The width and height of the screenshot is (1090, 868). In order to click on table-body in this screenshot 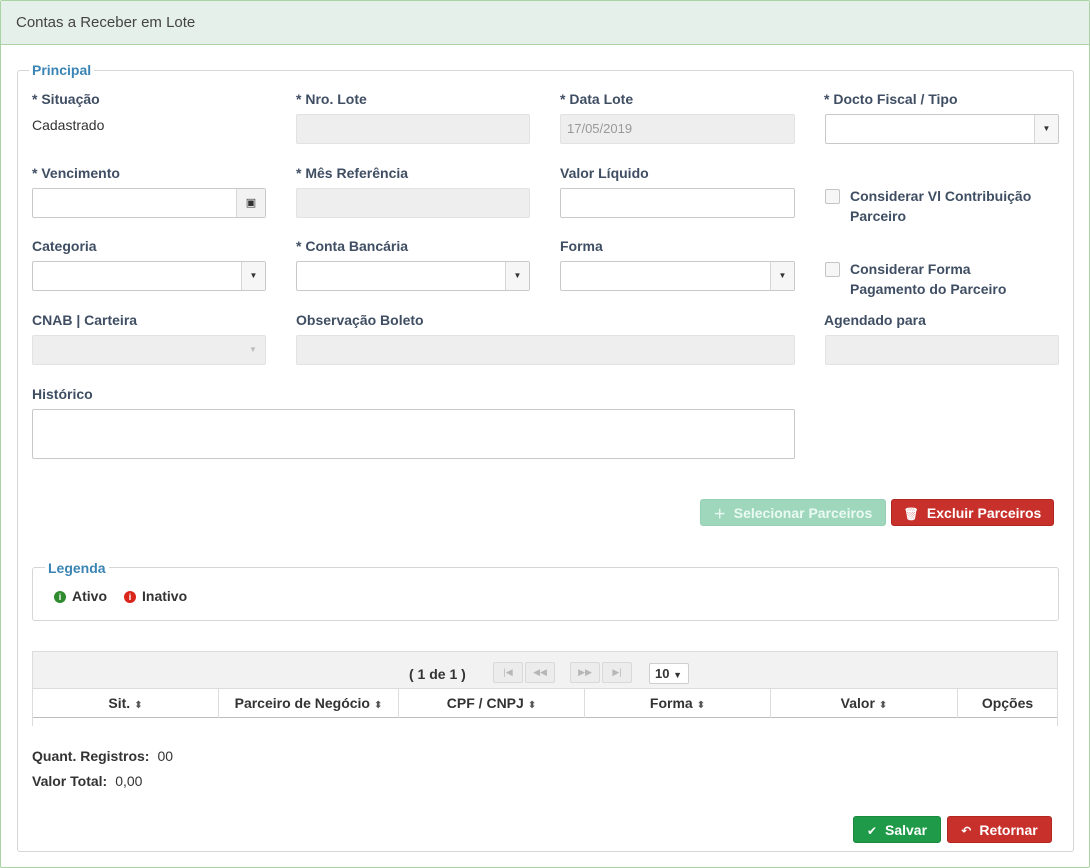, I will do `click(545, 722)`.